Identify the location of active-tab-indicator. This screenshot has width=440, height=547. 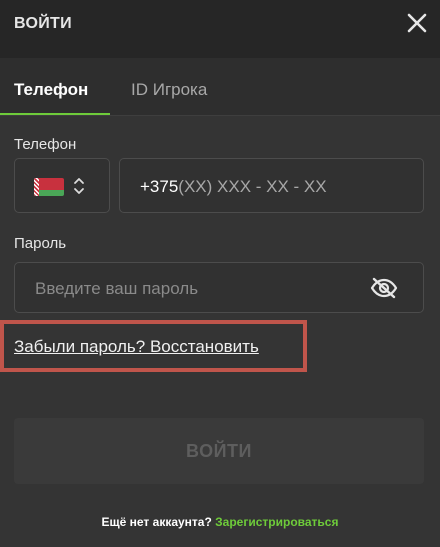
(55, 114).